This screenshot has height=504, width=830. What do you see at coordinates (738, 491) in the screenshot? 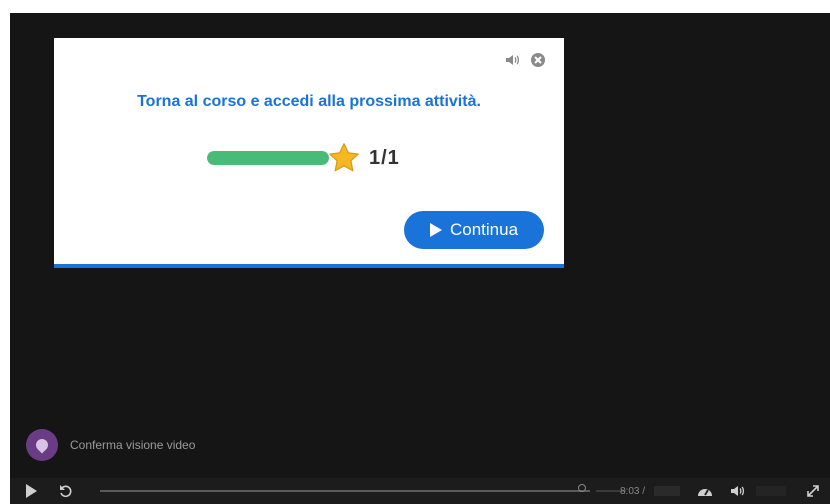
I see `volume-icon` at bounding box center [738, 491].